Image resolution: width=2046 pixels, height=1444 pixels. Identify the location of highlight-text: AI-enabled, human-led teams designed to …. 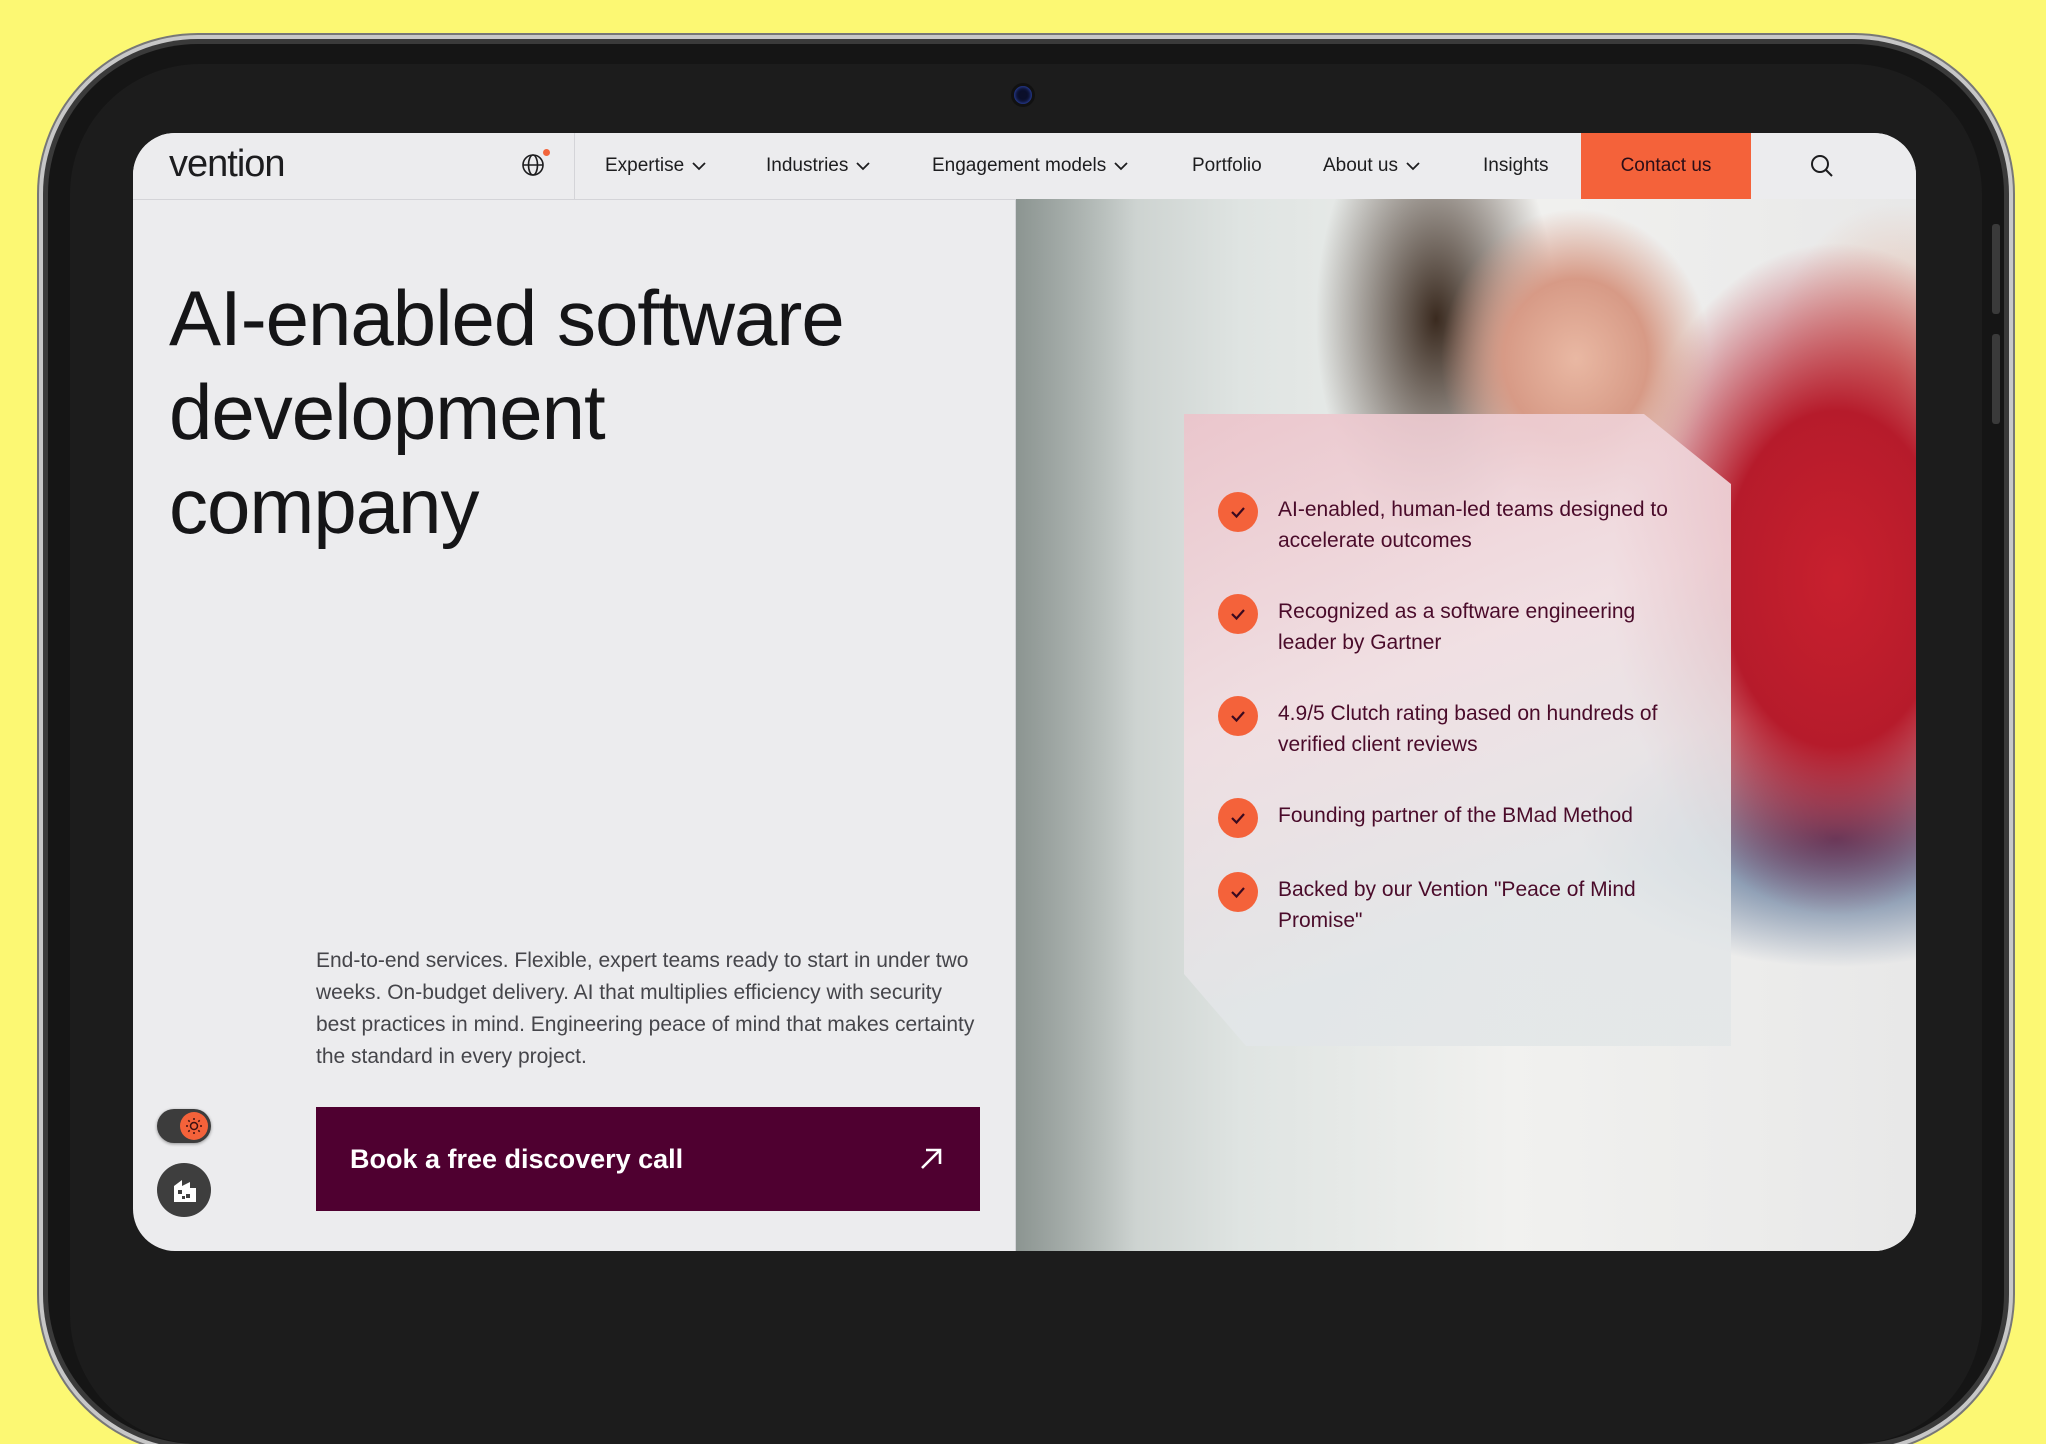
(1473, 525).